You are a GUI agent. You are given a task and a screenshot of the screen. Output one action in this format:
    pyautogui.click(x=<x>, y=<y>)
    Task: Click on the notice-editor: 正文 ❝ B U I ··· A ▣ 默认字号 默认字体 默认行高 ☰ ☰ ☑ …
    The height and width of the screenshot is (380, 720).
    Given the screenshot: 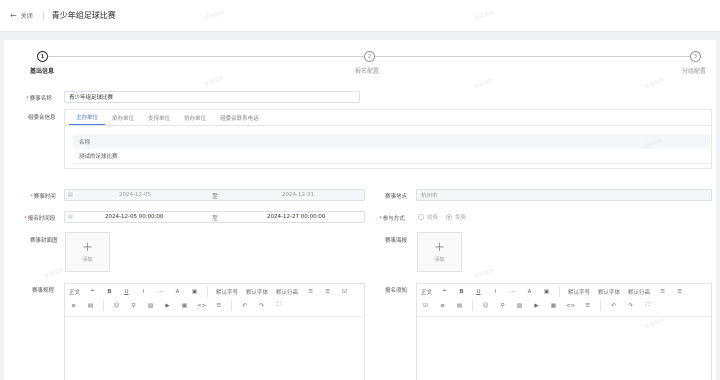 What is the action you would take?
    pyautogui.click(x=564, y=331)
    